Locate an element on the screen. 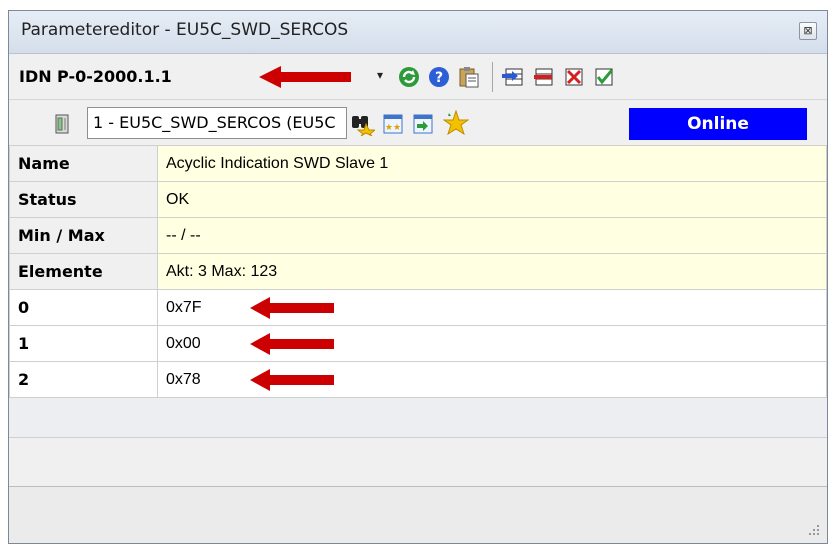 Image resolution: width=835 pixels, height=544 pixels. property-value: Akt: 3 Max: 123 is located at coordinates (492, 271).